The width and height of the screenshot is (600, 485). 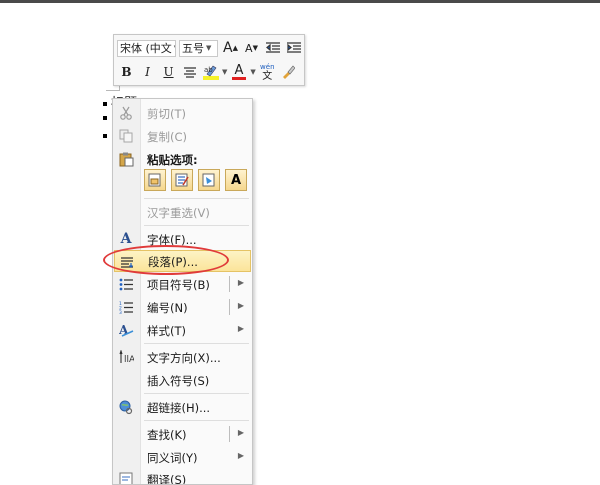 I want to click on bullets-icon, so click(x=126, y=284).